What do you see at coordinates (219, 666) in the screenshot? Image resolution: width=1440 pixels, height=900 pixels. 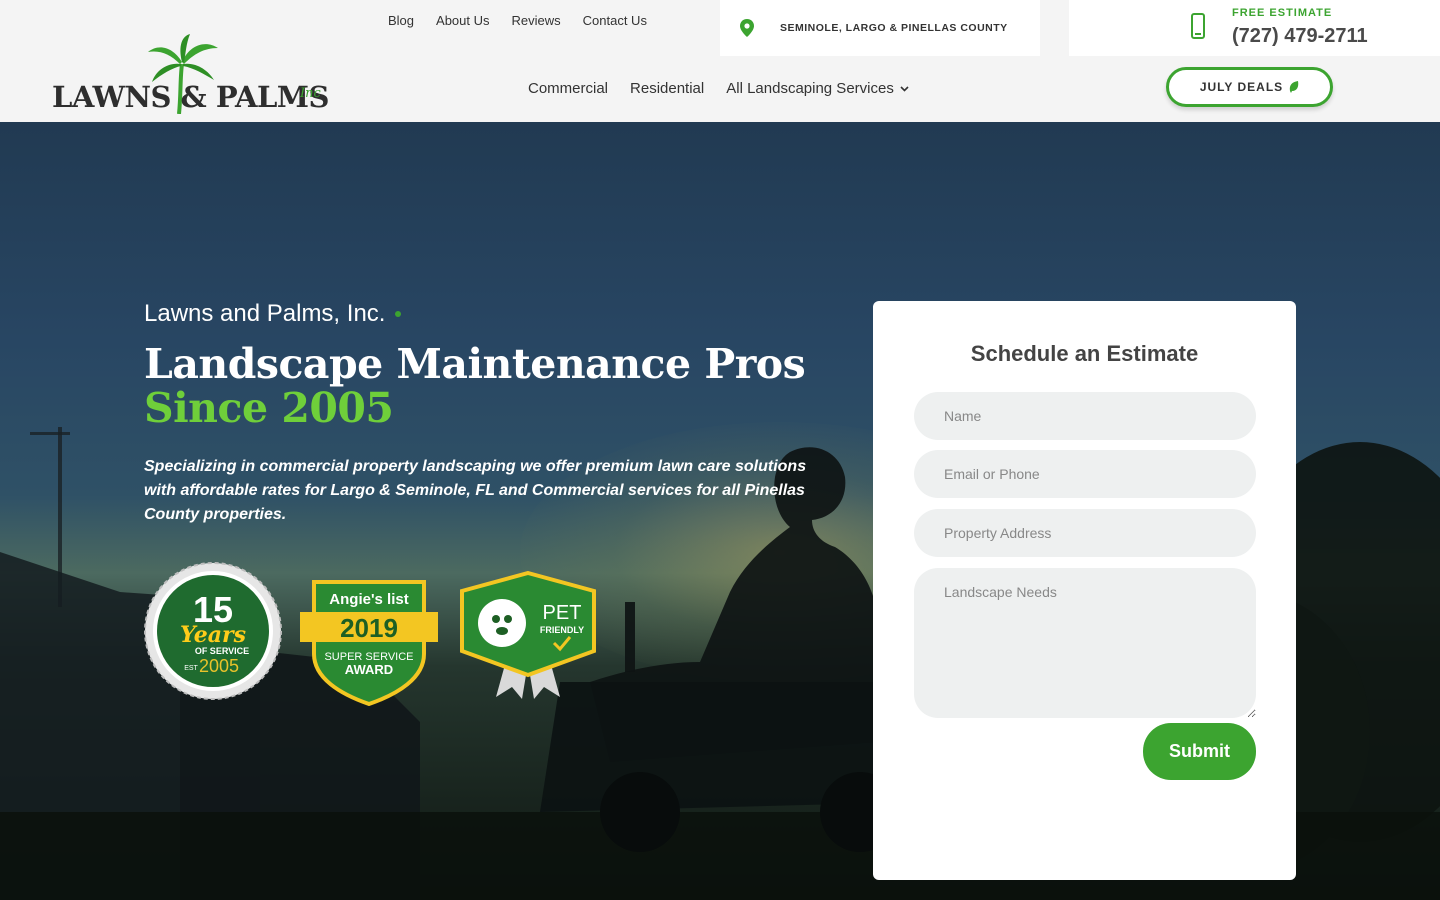 I see `badge-est-year: 2005` at bounding box center [219, 666].